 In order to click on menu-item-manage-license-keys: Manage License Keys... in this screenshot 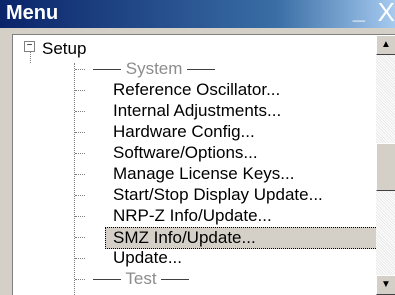, I will do `click(203, 174)`.